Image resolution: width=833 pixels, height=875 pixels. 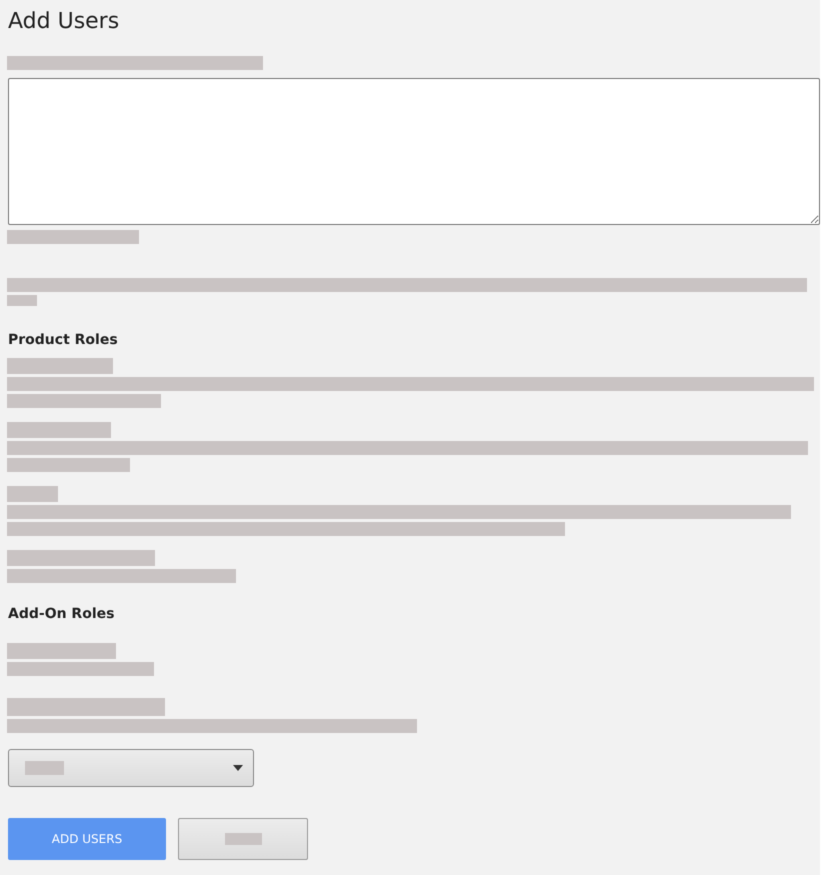 I want to click on caret-icon, so click(x=238, y=768).